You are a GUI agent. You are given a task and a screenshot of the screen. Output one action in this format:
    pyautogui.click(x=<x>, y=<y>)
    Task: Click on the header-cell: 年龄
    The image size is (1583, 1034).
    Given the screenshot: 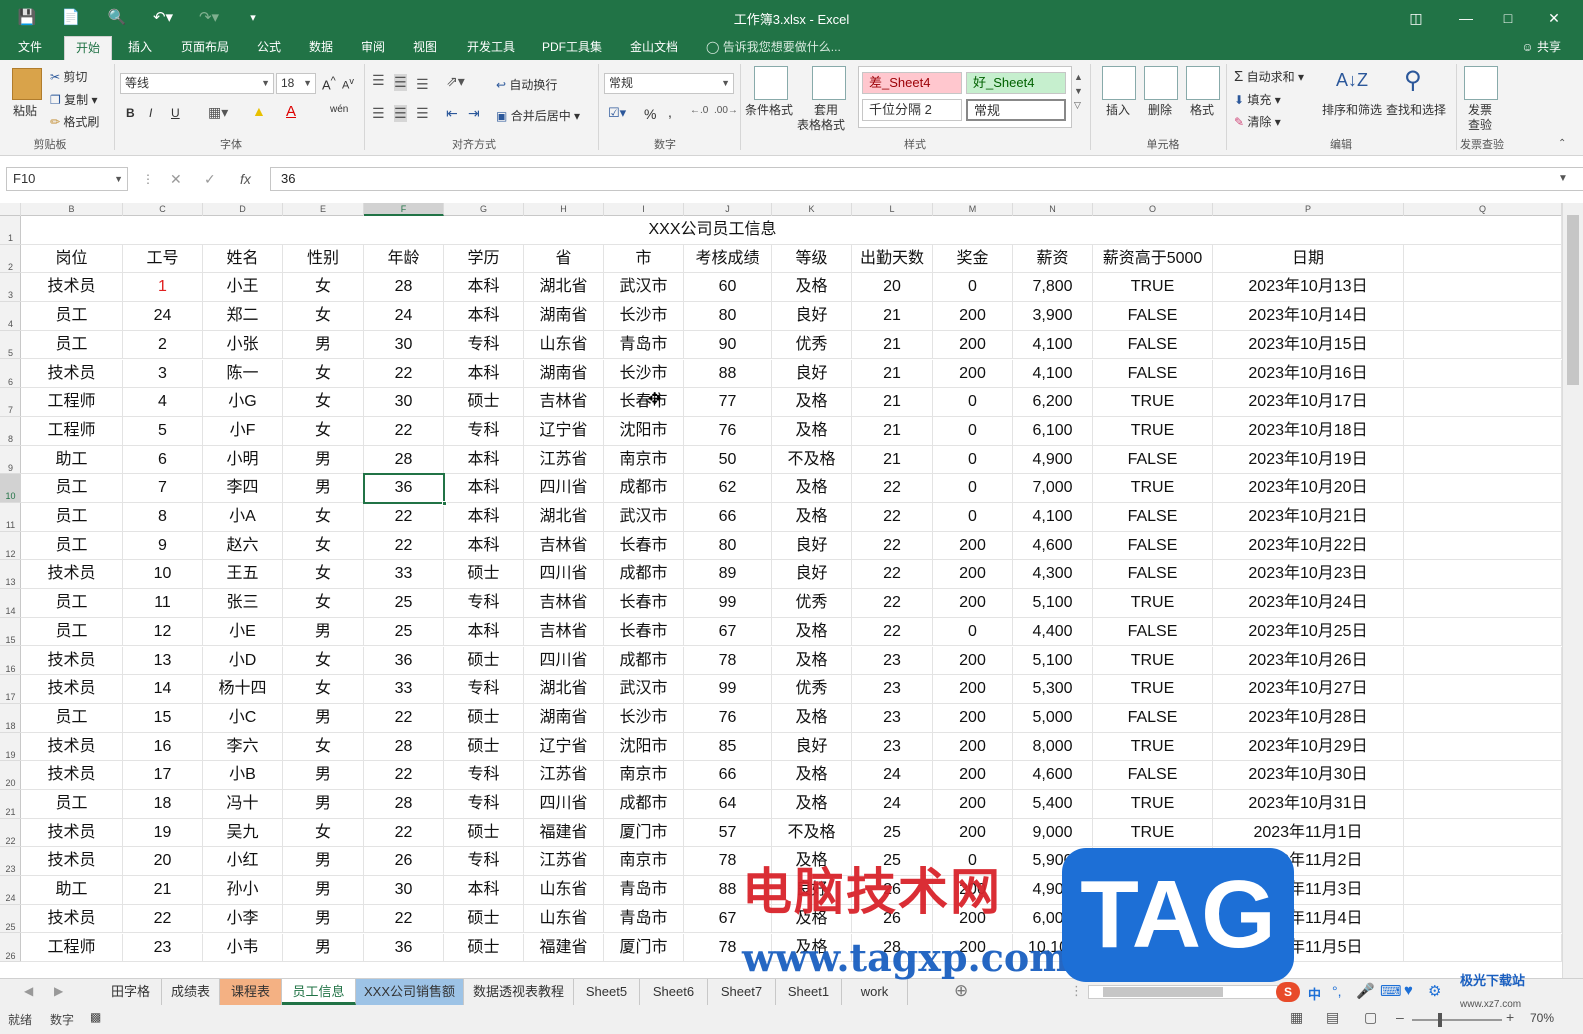 What is the action you would take?
    pyautogui.click(x=404, y=259)
    